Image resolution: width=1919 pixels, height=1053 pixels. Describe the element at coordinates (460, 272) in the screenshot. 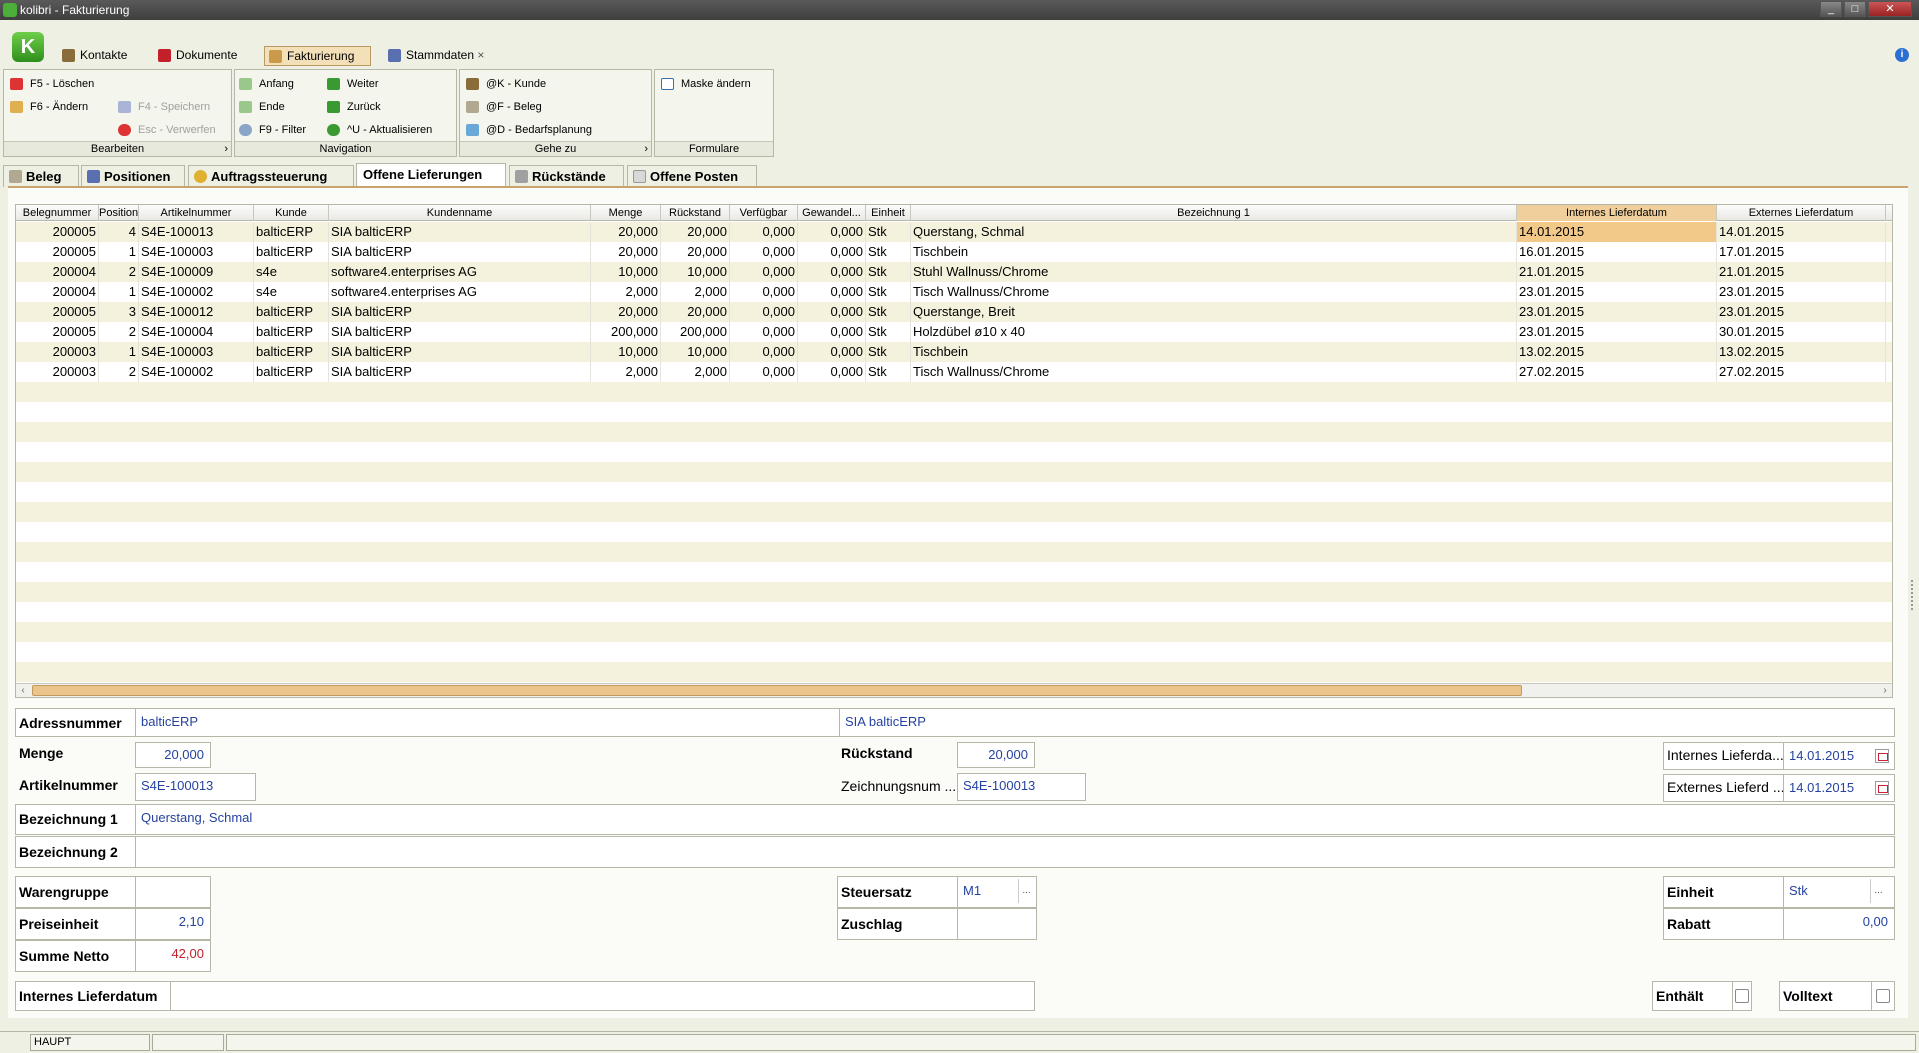

I see `cell-kundenname: software4.enterprises AG` at that location.